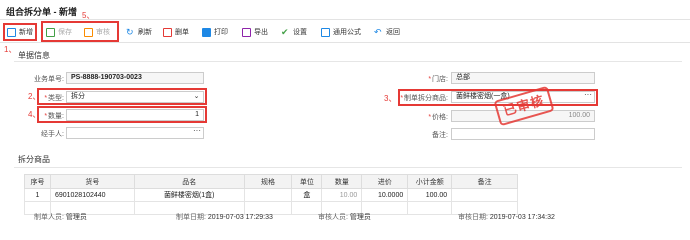 This screenshot has width=690, height=240. What do you see at coordinates (342, 195) in the screenshot?
I see `cell-qty: 10.00` at bounding box center [342, 195].